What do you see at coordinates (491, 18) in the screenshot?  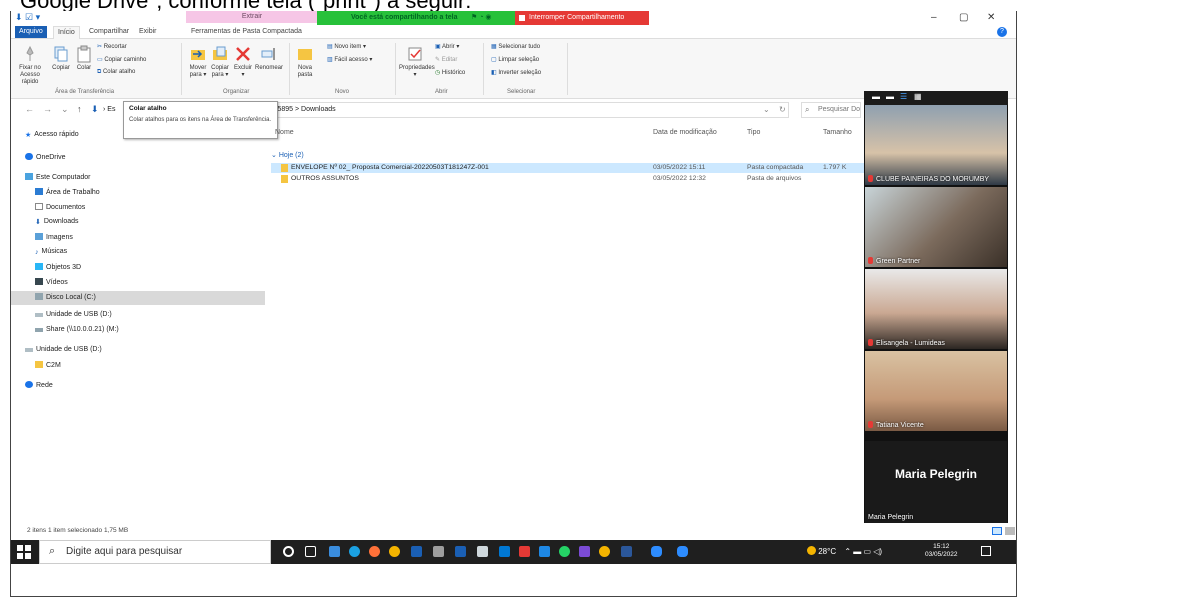 I see `share-controls-icon: ⚑ ◔ ◉` at bounding box center [491, 18].